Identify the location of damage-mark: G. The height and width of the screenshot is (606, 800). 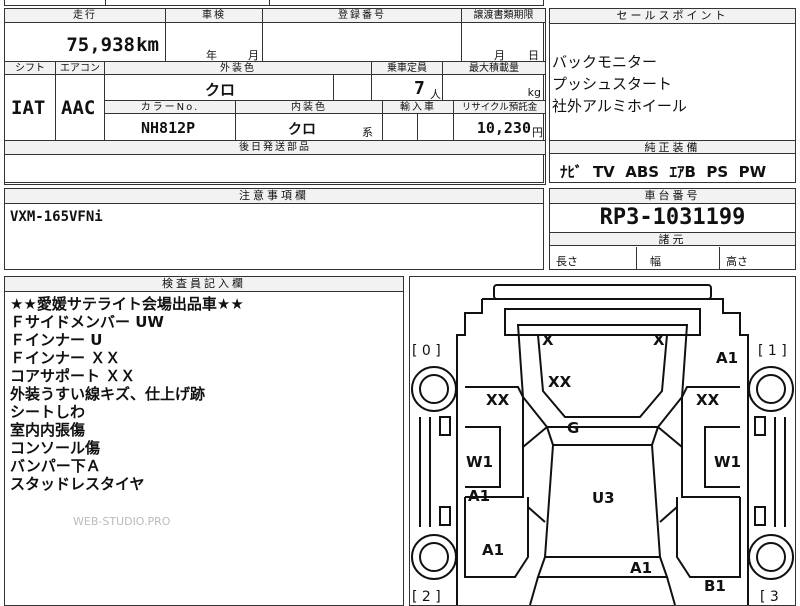
(573, 428).